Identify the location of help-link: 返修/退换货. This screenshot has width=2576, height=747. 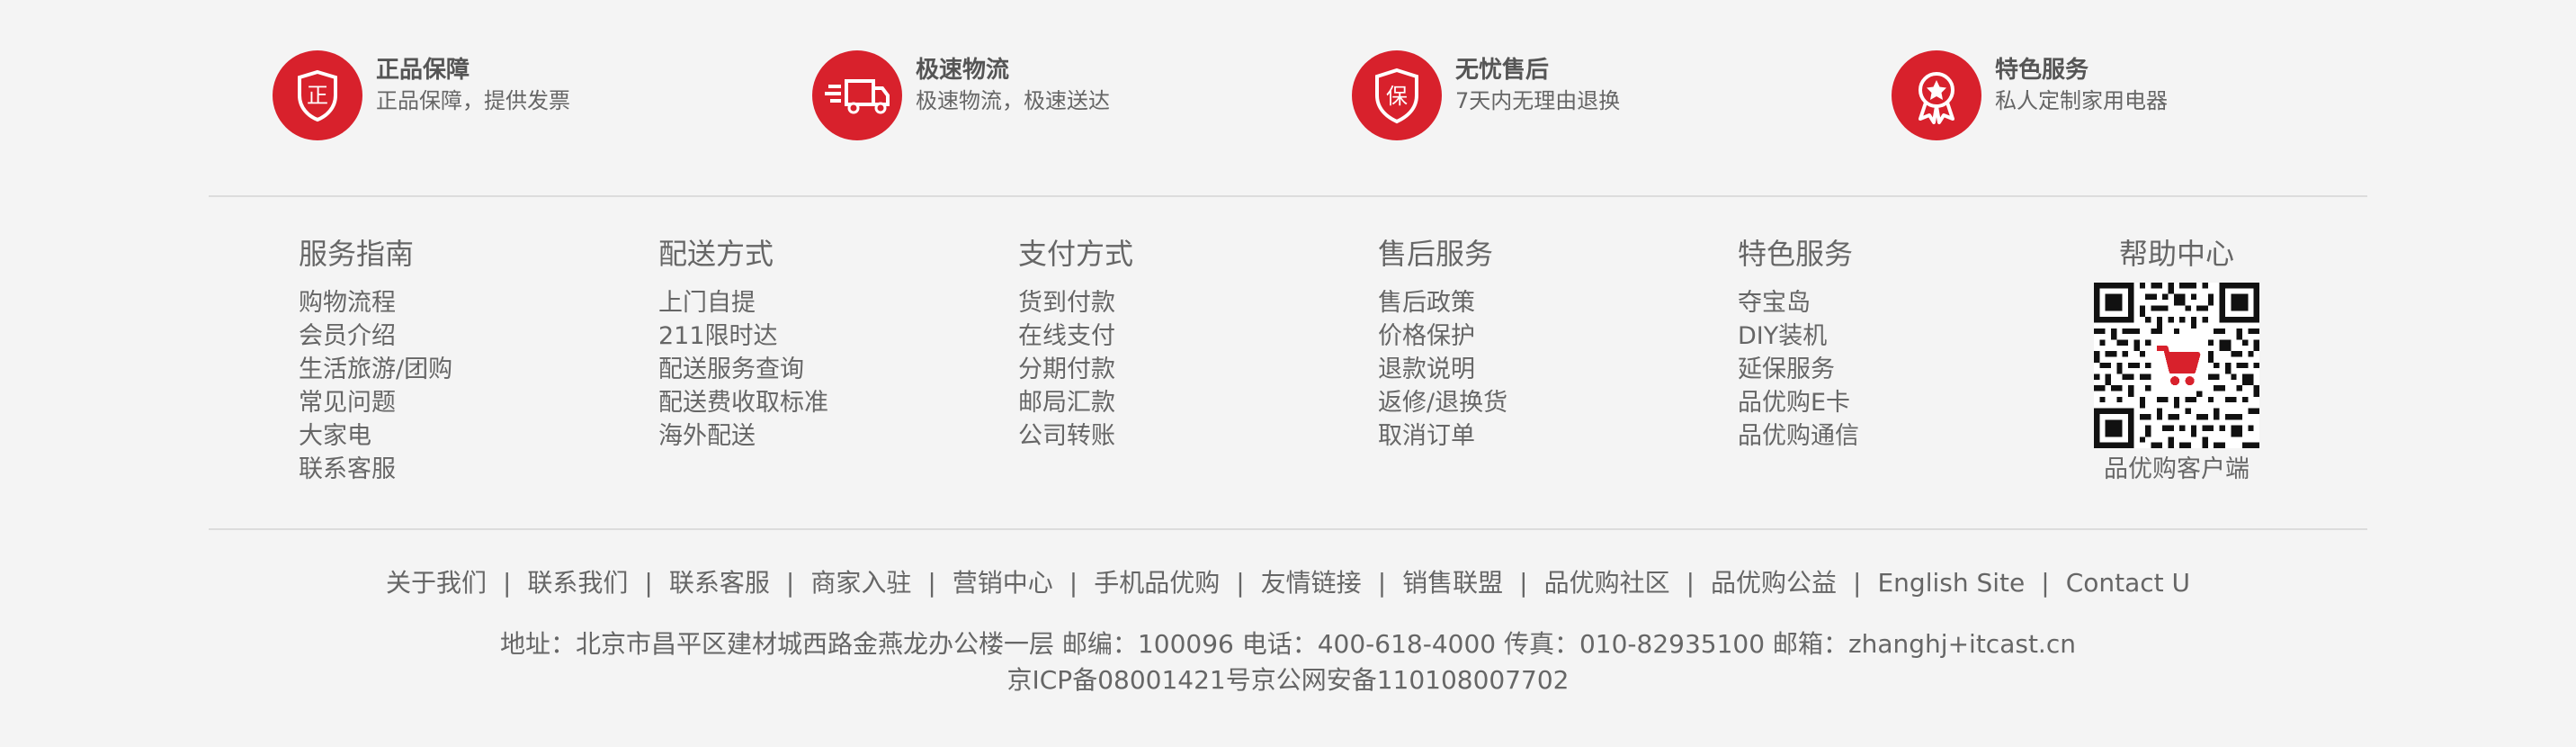
(1549, 402).